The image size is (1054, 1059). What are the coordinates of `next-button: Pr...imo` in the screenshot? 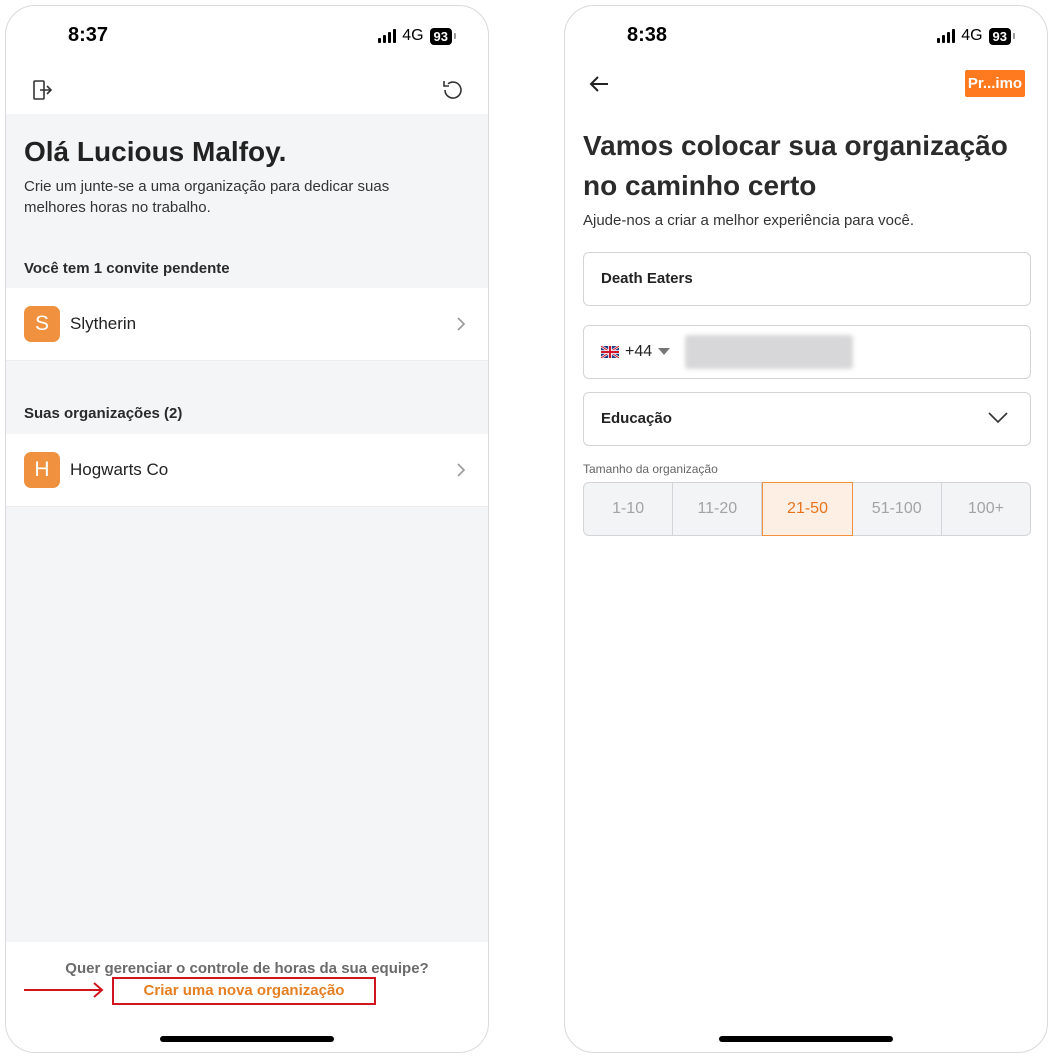 It's located at (995, 83).